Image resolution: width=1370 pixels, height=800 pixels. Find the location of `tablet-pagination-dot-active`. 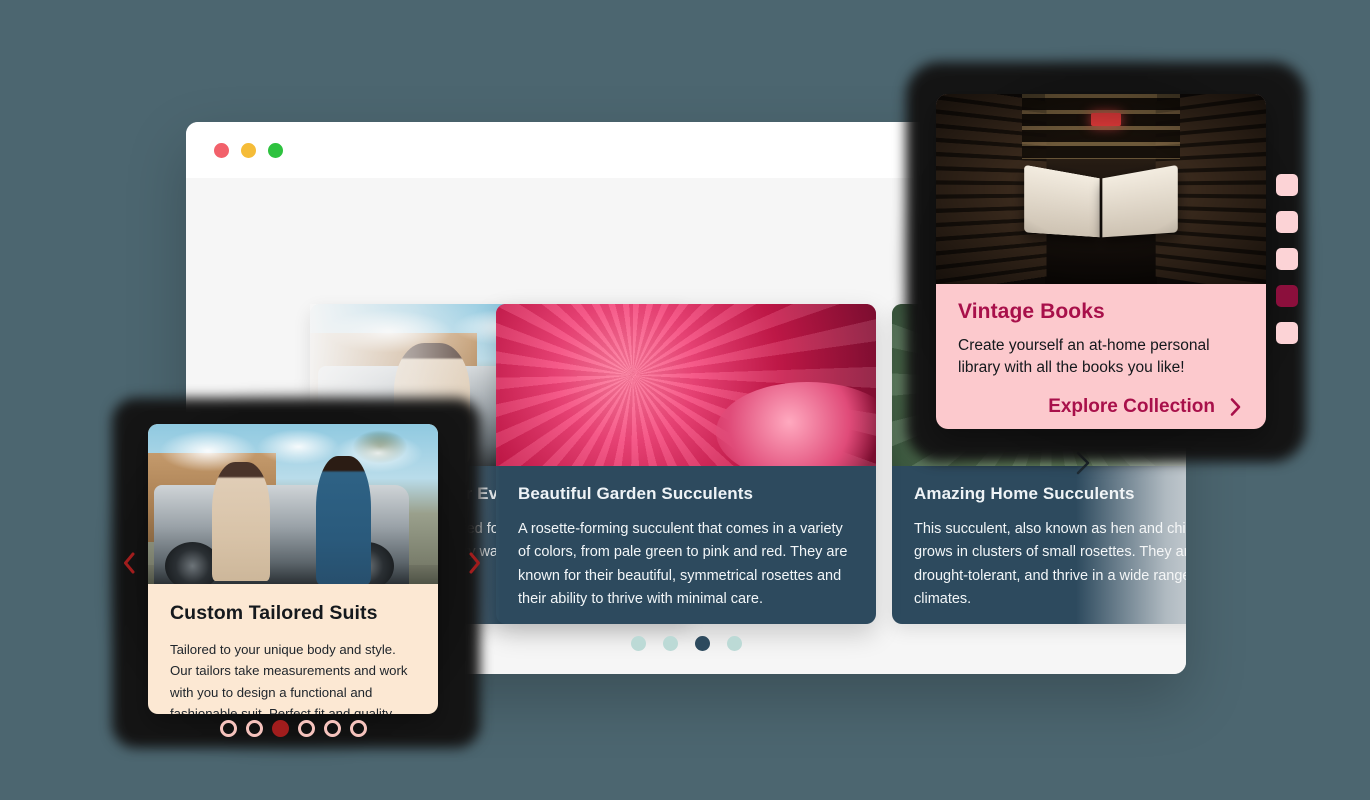

tablet-pagination-dot-active is located at coordinates (1287, 296).